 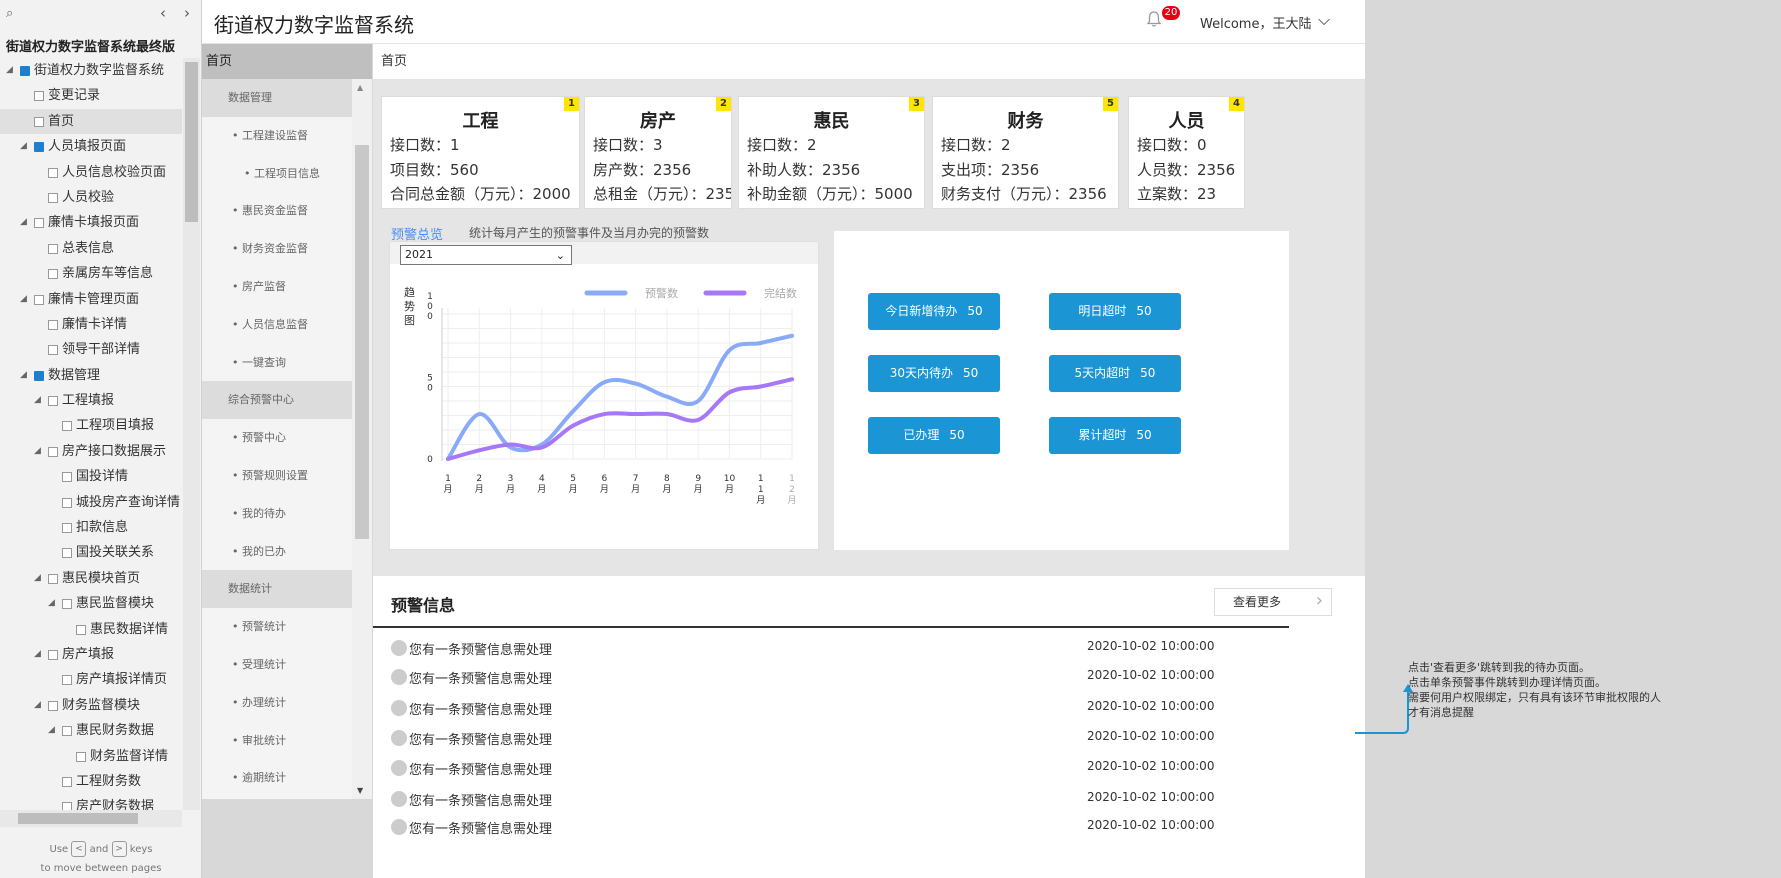 I want to click on menu-item: • 预警统计, so click(x=277, y=627).